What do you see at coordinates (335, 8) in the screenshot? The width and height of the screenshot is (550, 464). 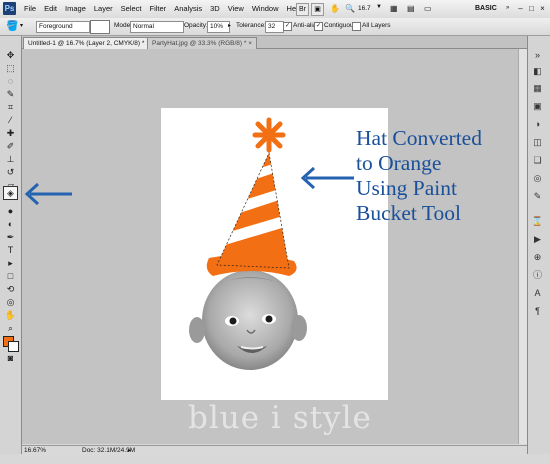 I see `hand-icon: ✋` at bounding box center [335, 8].